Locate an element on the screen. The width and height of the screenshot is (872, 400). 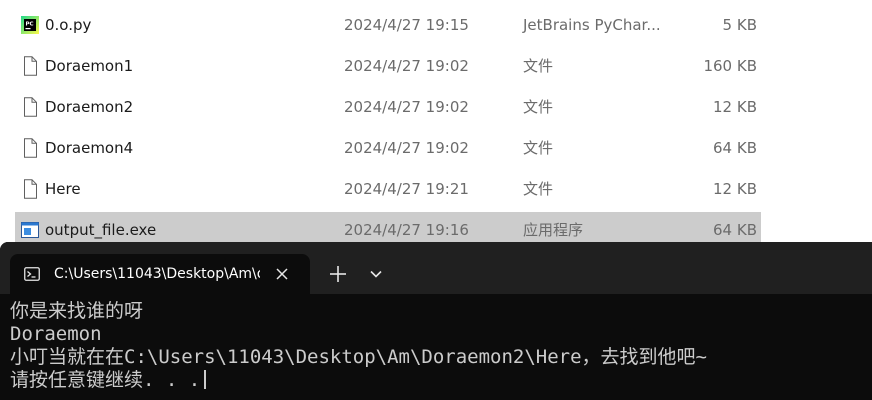
file-row: Here 2024/4/27 19:21 文件 12 KB is located at coordinates (388, 189).